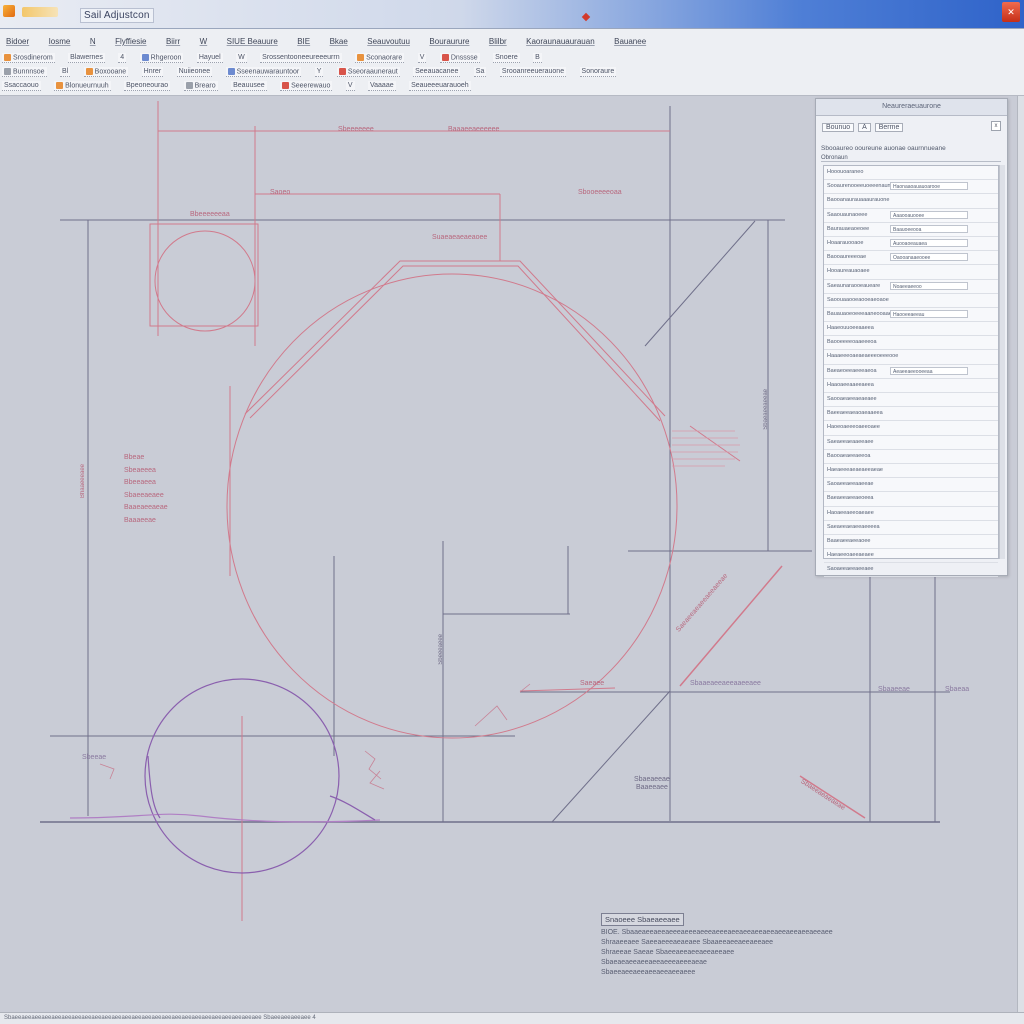  I want to click on close-button: ✕, so click(1011, 12).